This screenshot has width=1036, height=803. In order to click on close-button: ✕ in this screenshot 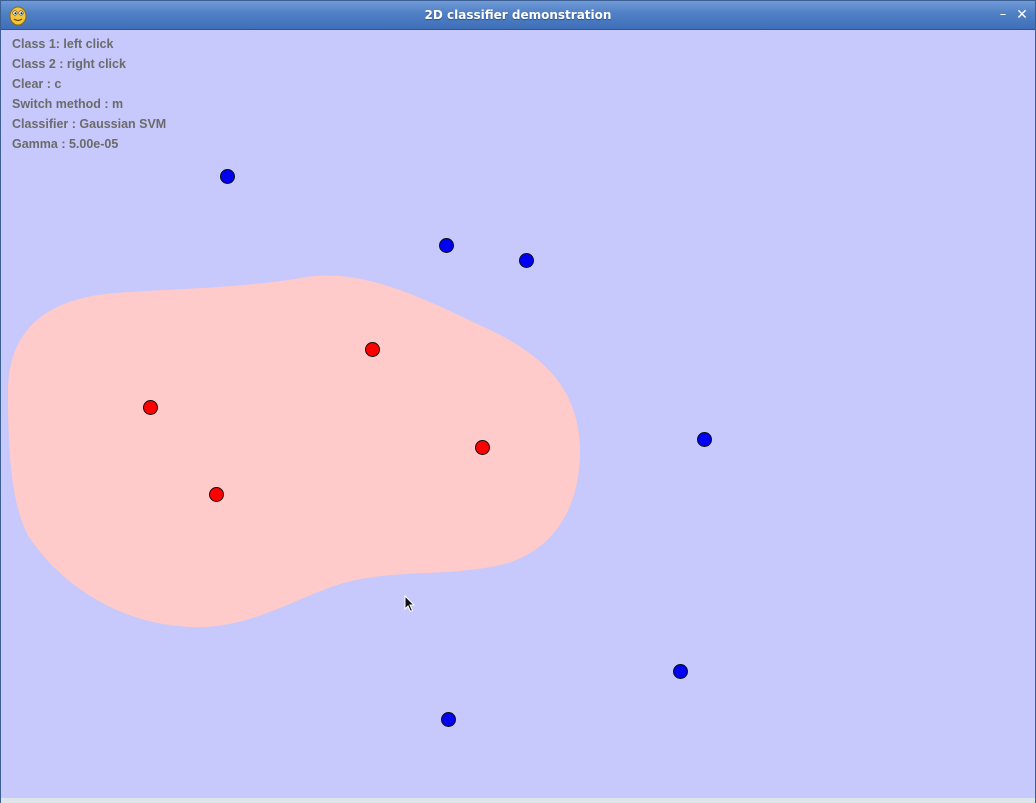, I will do `click(1022, 15)`.